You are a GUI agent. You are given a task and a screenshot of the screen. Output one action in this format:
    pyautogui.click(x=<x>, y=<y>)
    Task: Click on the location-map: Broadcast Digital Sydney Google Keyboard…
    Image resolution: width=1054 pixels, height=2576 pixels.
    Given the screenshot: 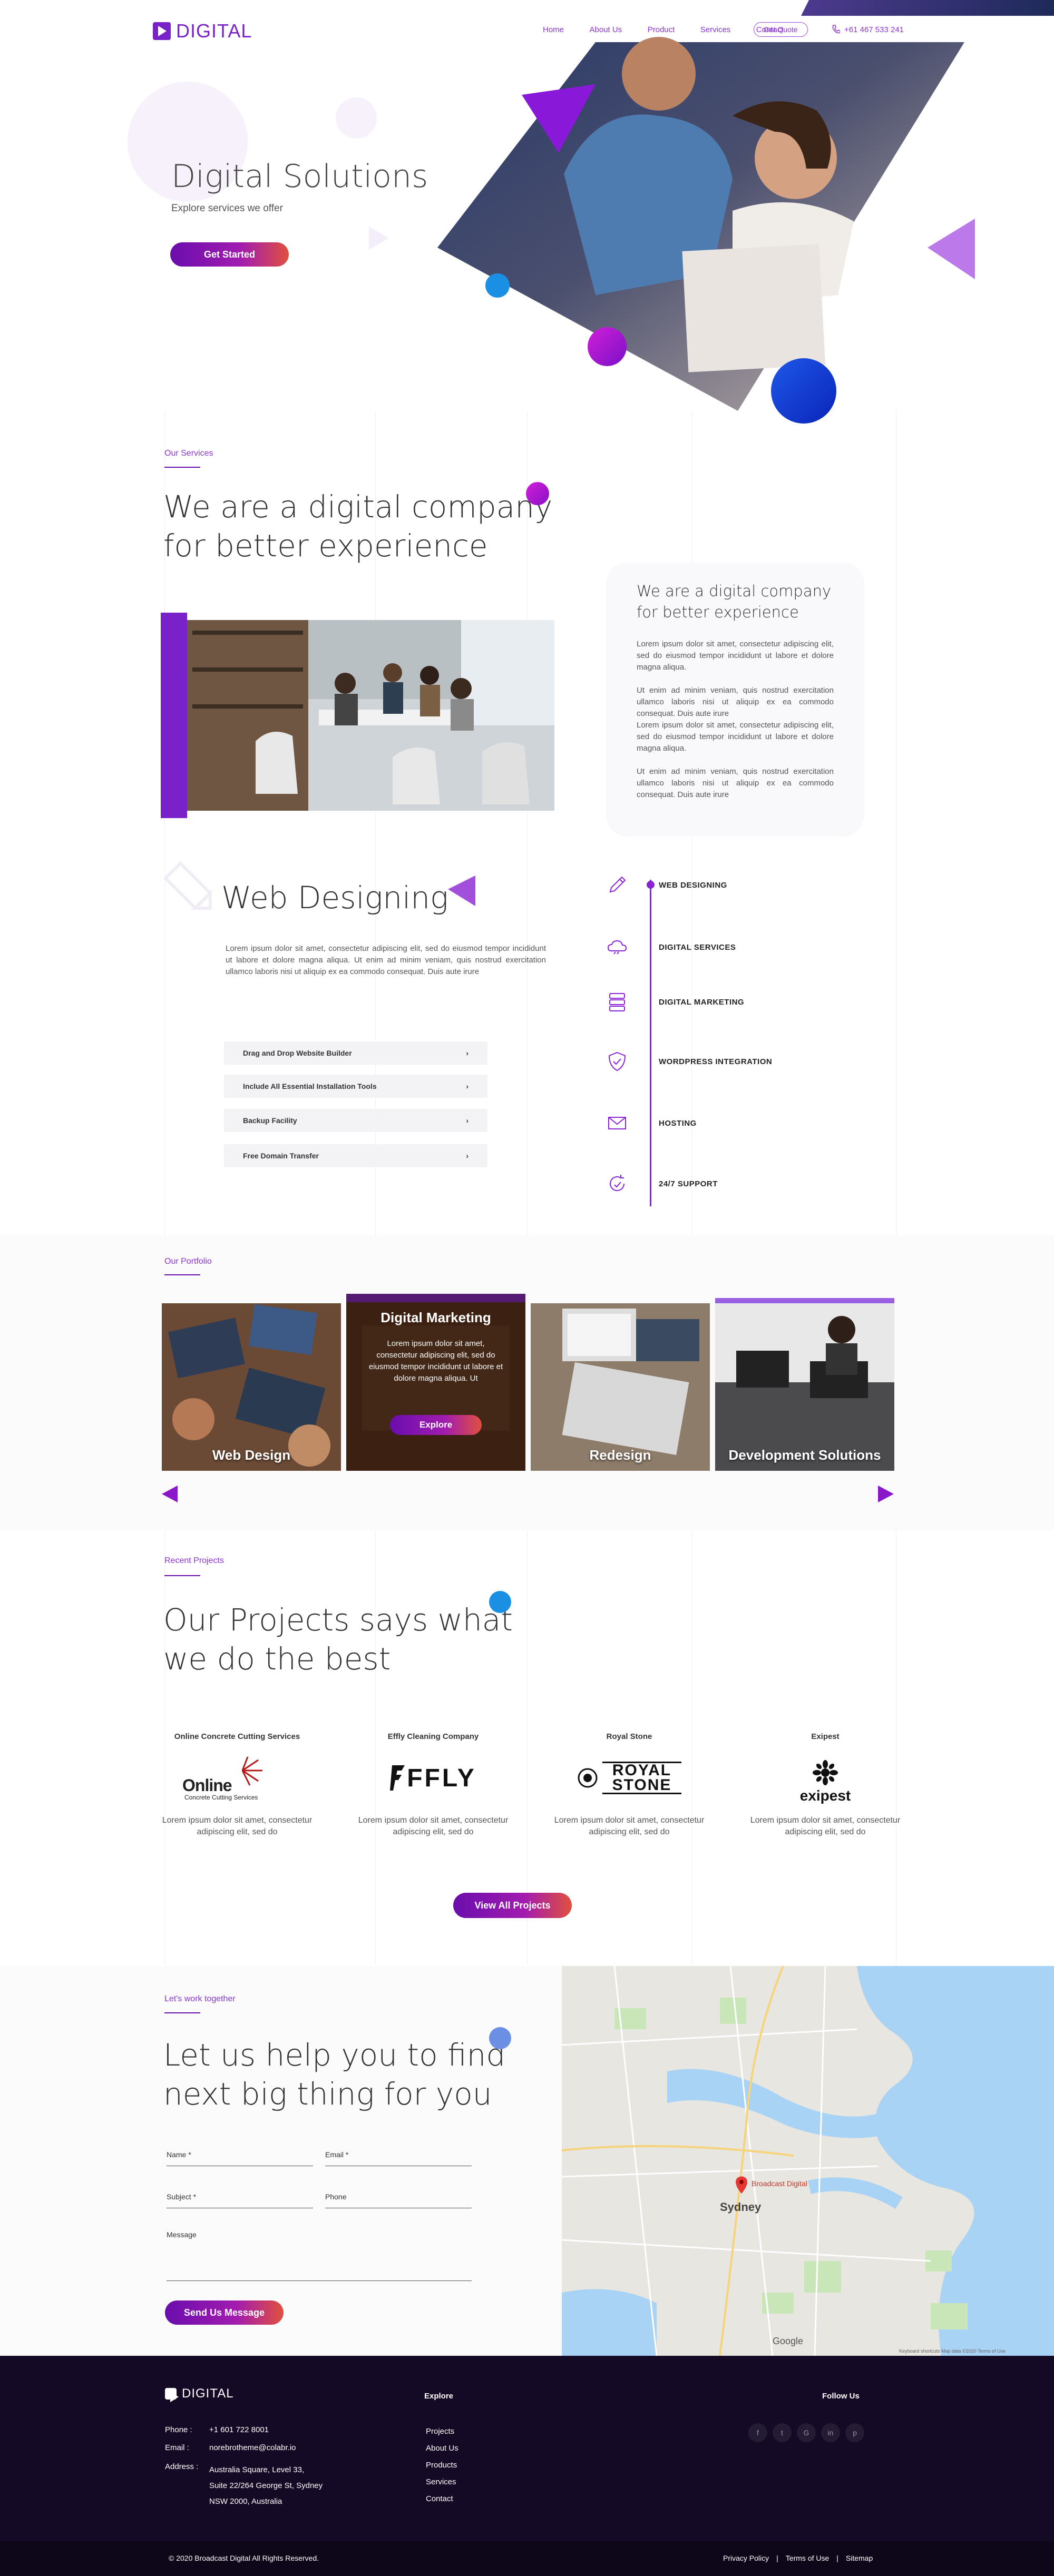 What is the action you would take?
    pyautogui.click(x=808, y=2161)
    